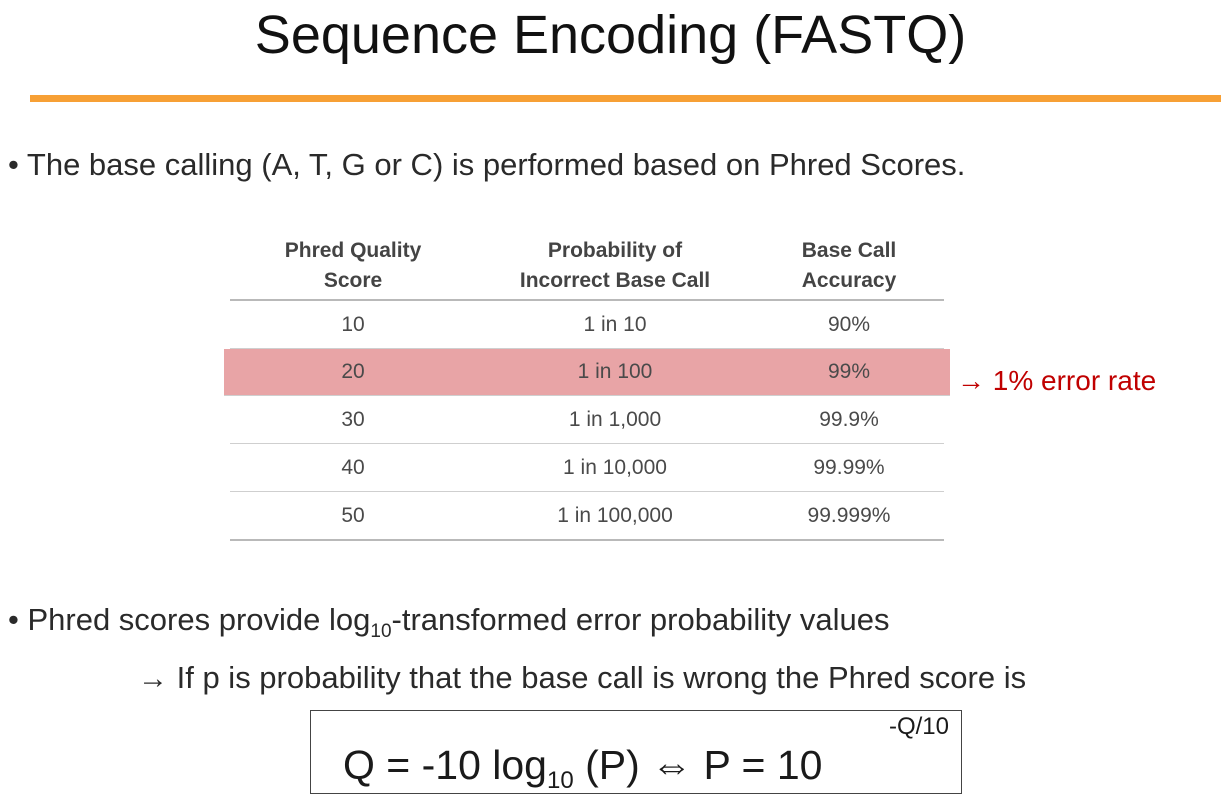  Describe the element at coordinates (353, 467) in the screenshot. I see `cell-score: 40` at that location.